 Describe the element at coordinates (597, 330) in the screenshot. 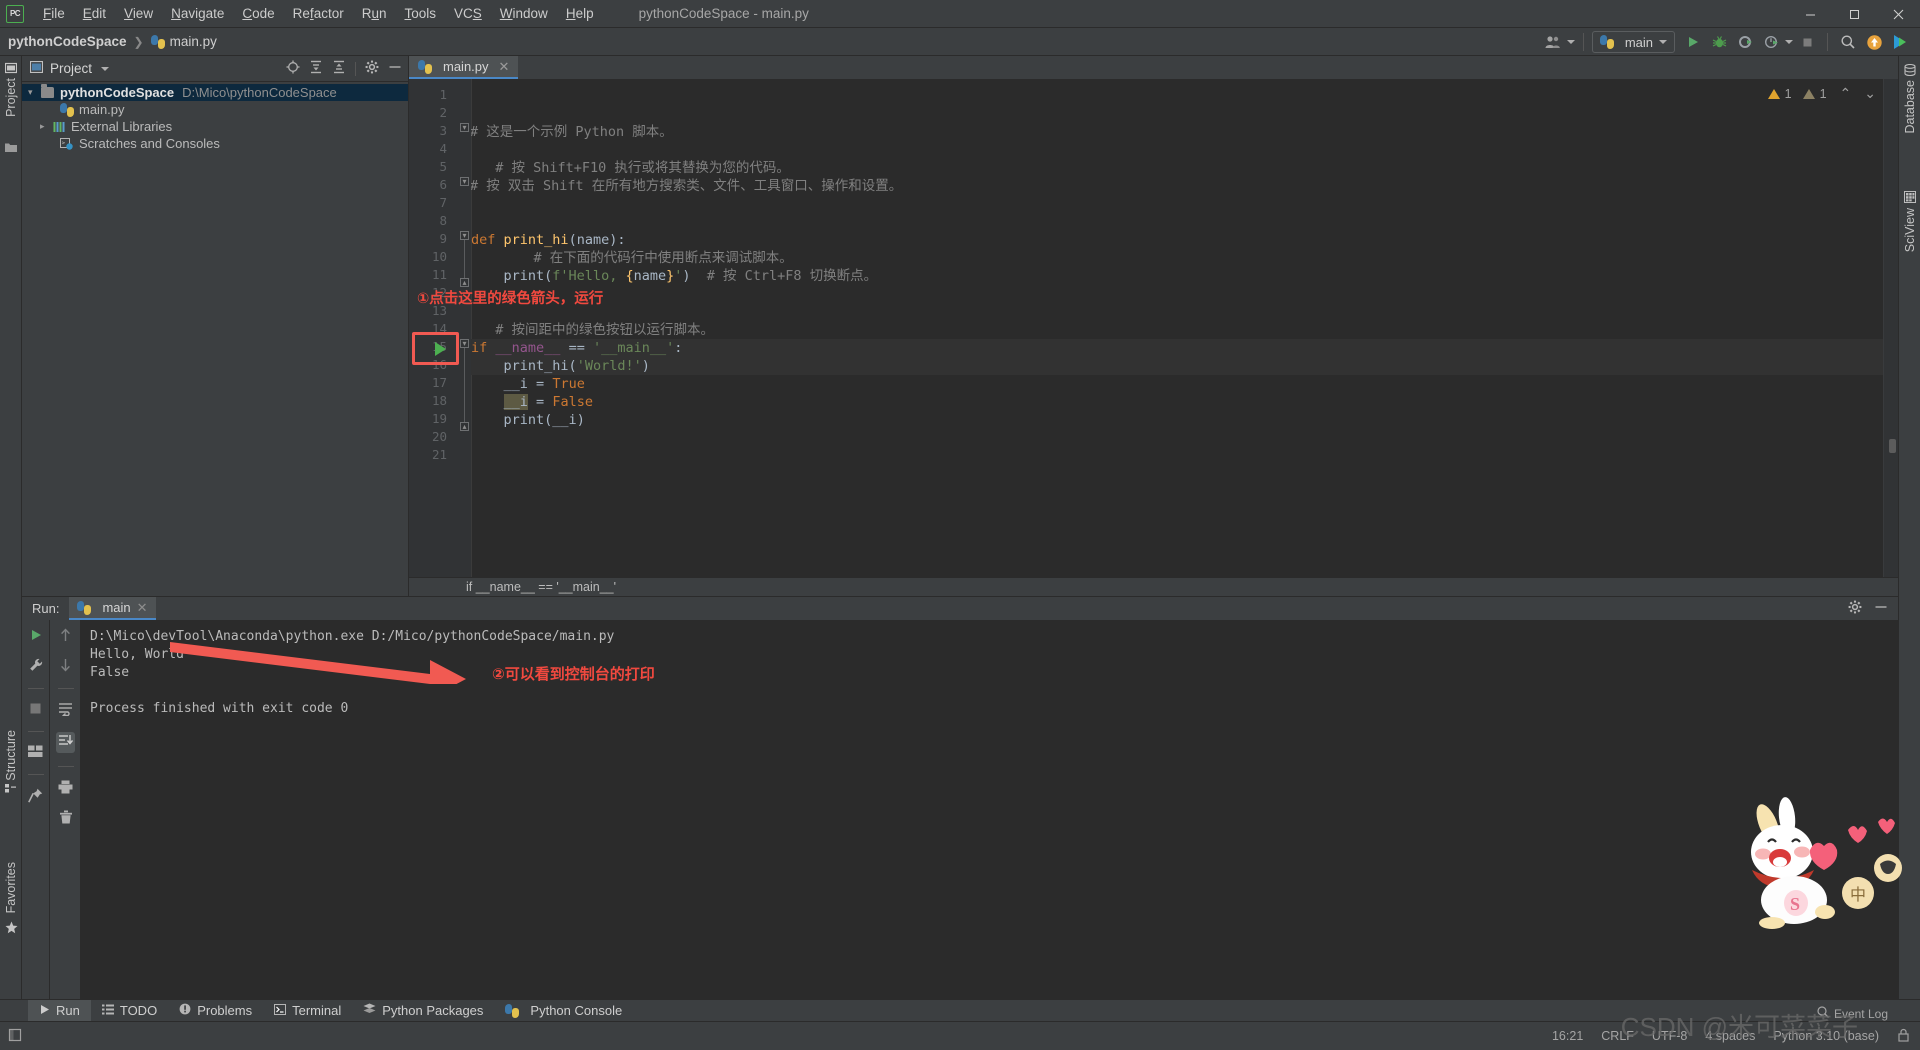

I see `code-line-14: # 按间距中的绿色按钮以运行脚本。` at that location.